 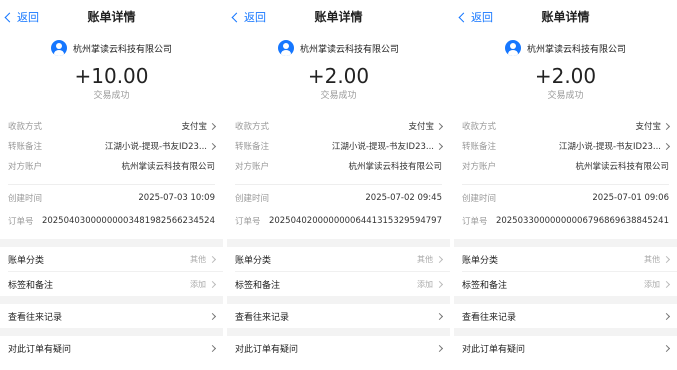 What do you see at coordinates (565, 198) in the screenshot?
I see `created-time-row: 创建时间 2025-07-01 09:06` at bounding box center [565, 198].